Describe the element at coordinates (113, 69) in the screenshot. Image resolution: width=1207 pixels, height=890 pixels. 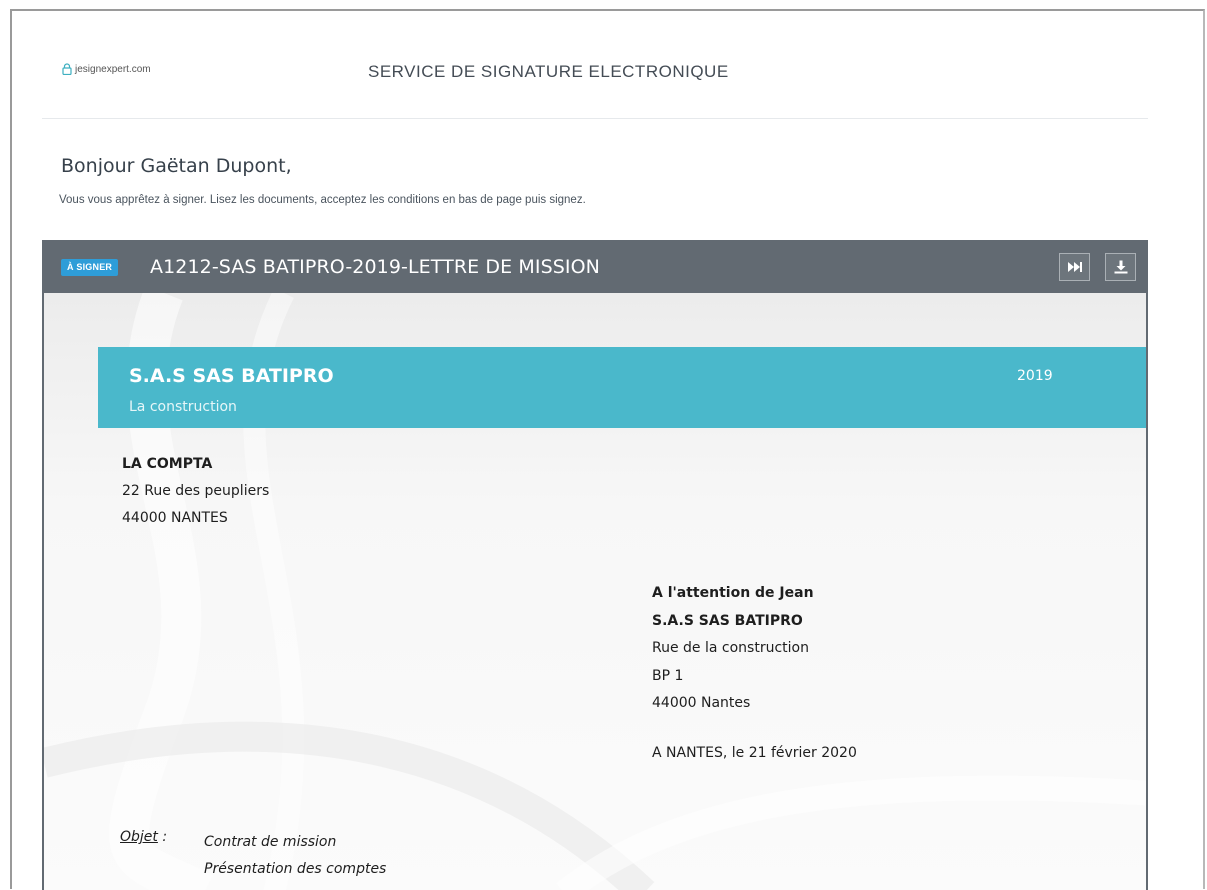
I see `logo-text: jesignexpert.com` at that location.